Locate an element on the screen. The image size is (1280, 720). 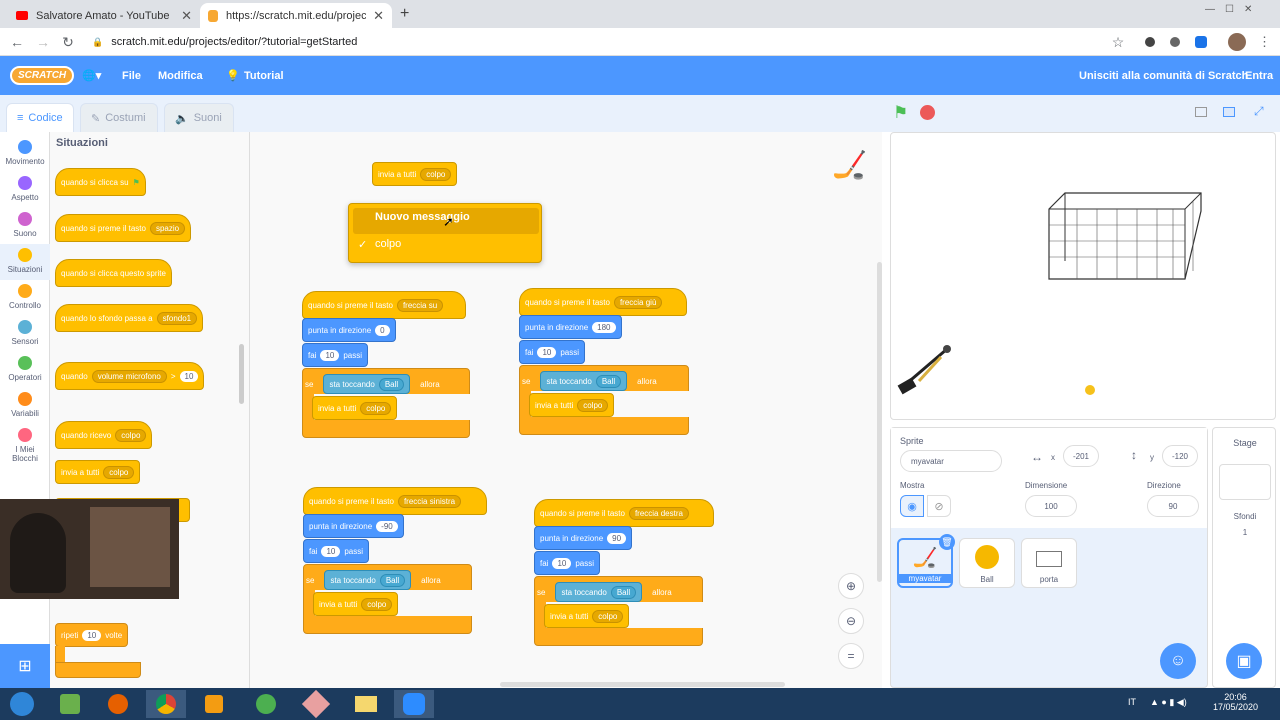
category-events: Situazioni is located at coordinates (25, 262).